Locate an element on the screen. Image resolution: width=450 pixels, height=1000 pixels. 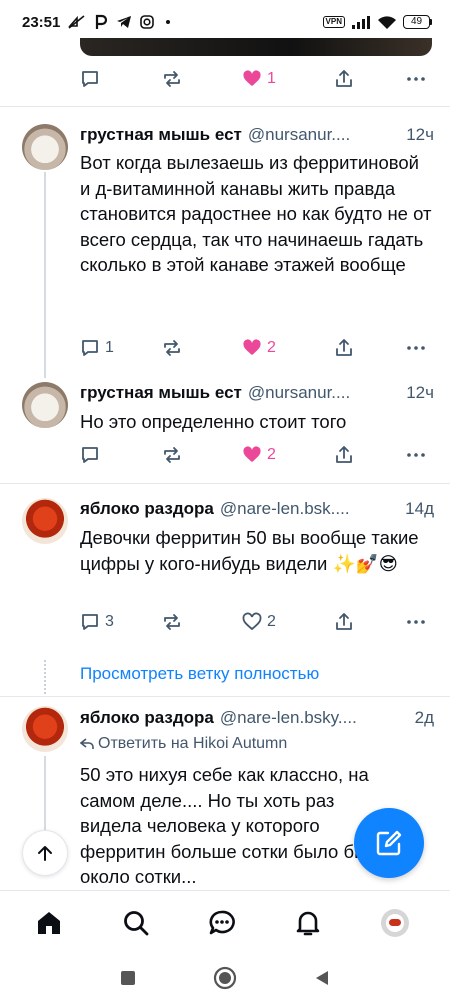
back-button is located at coordinates (322, 978).